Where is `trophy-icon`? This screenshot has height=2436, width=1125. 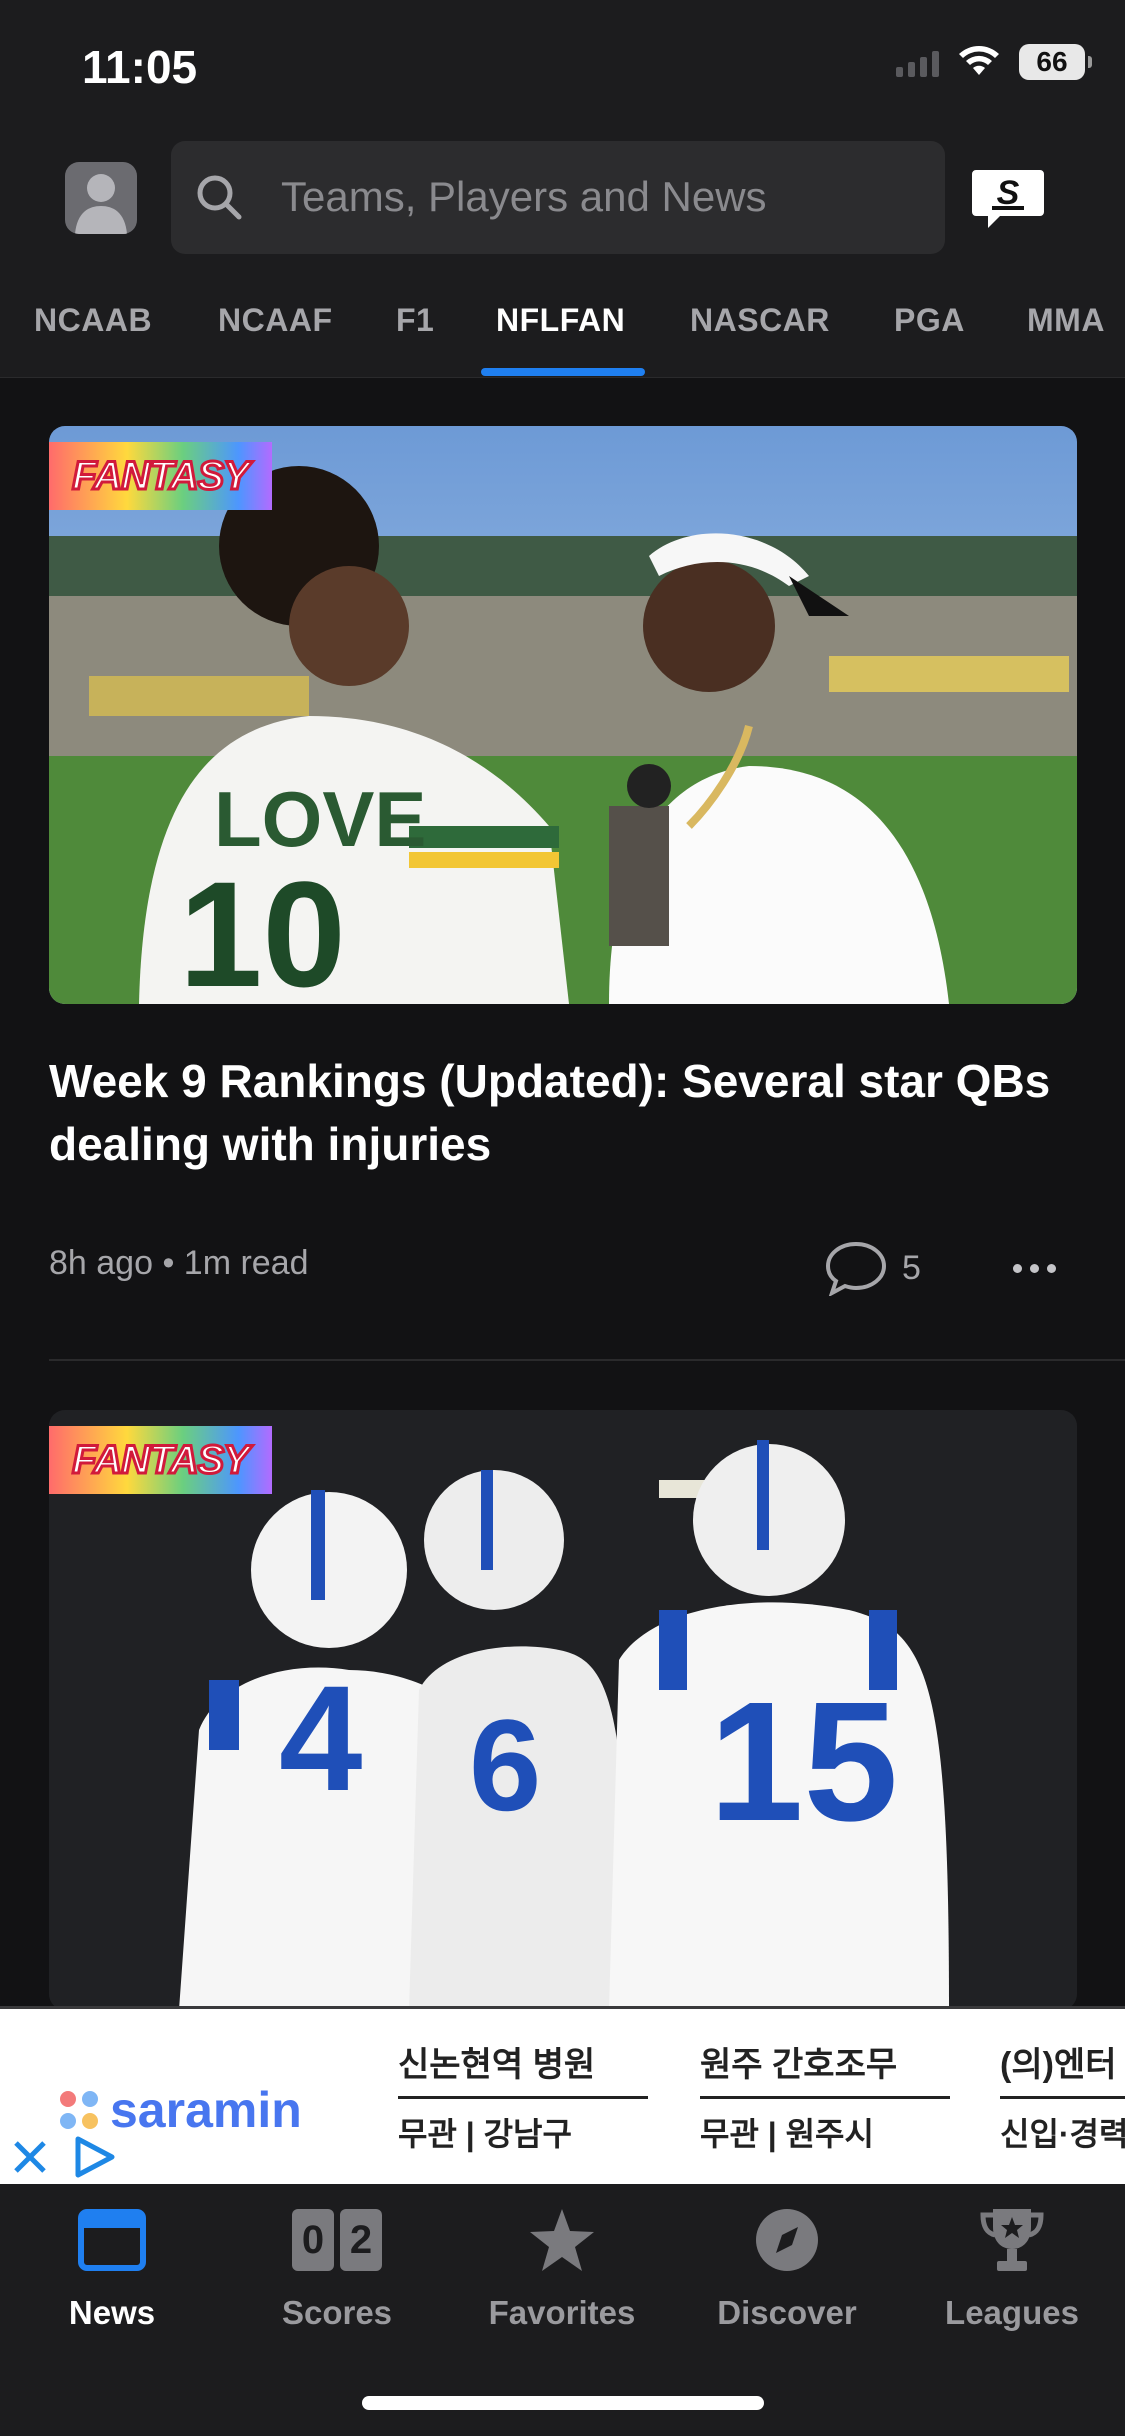 trophy-icon is located at coordinates (1012, 2240).